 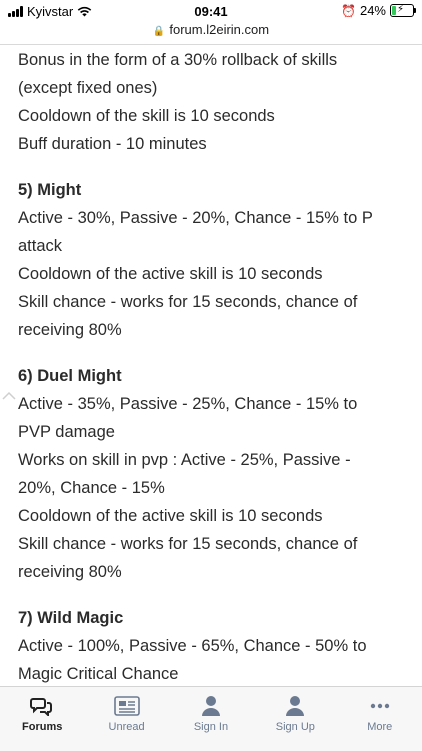 I want to click on section-line: 20%, Chance - 15%, so click(x=91, y=488).